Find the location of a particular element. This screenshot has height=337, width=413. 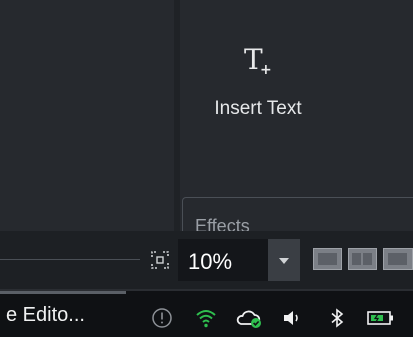

bluetooth-icon is located at coordinates (337, 318).